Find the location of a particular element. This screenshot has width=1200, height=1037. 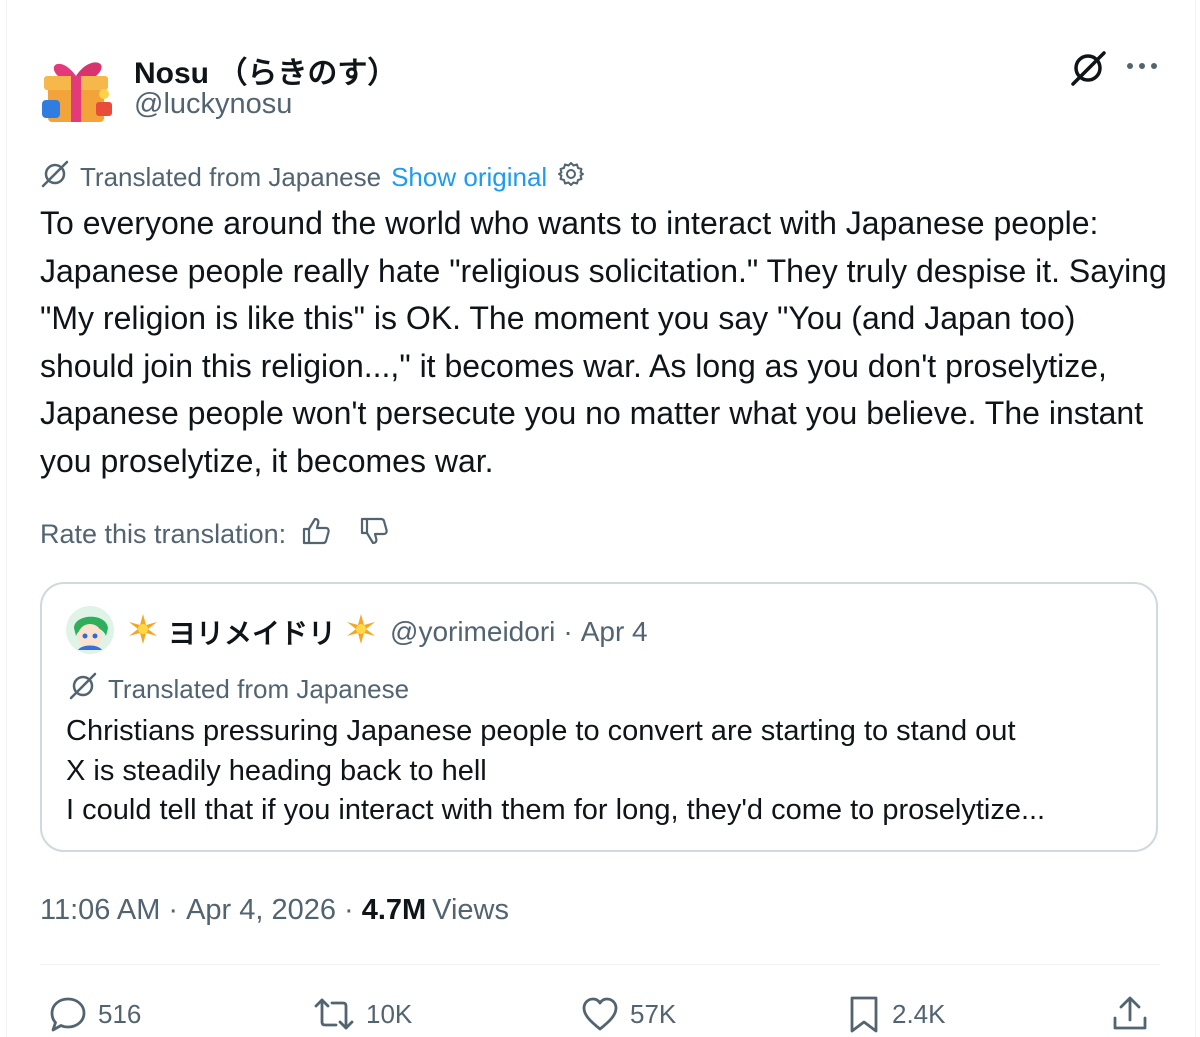

post-date: Apr 4, 2026 is located at coordinates (261, 910).